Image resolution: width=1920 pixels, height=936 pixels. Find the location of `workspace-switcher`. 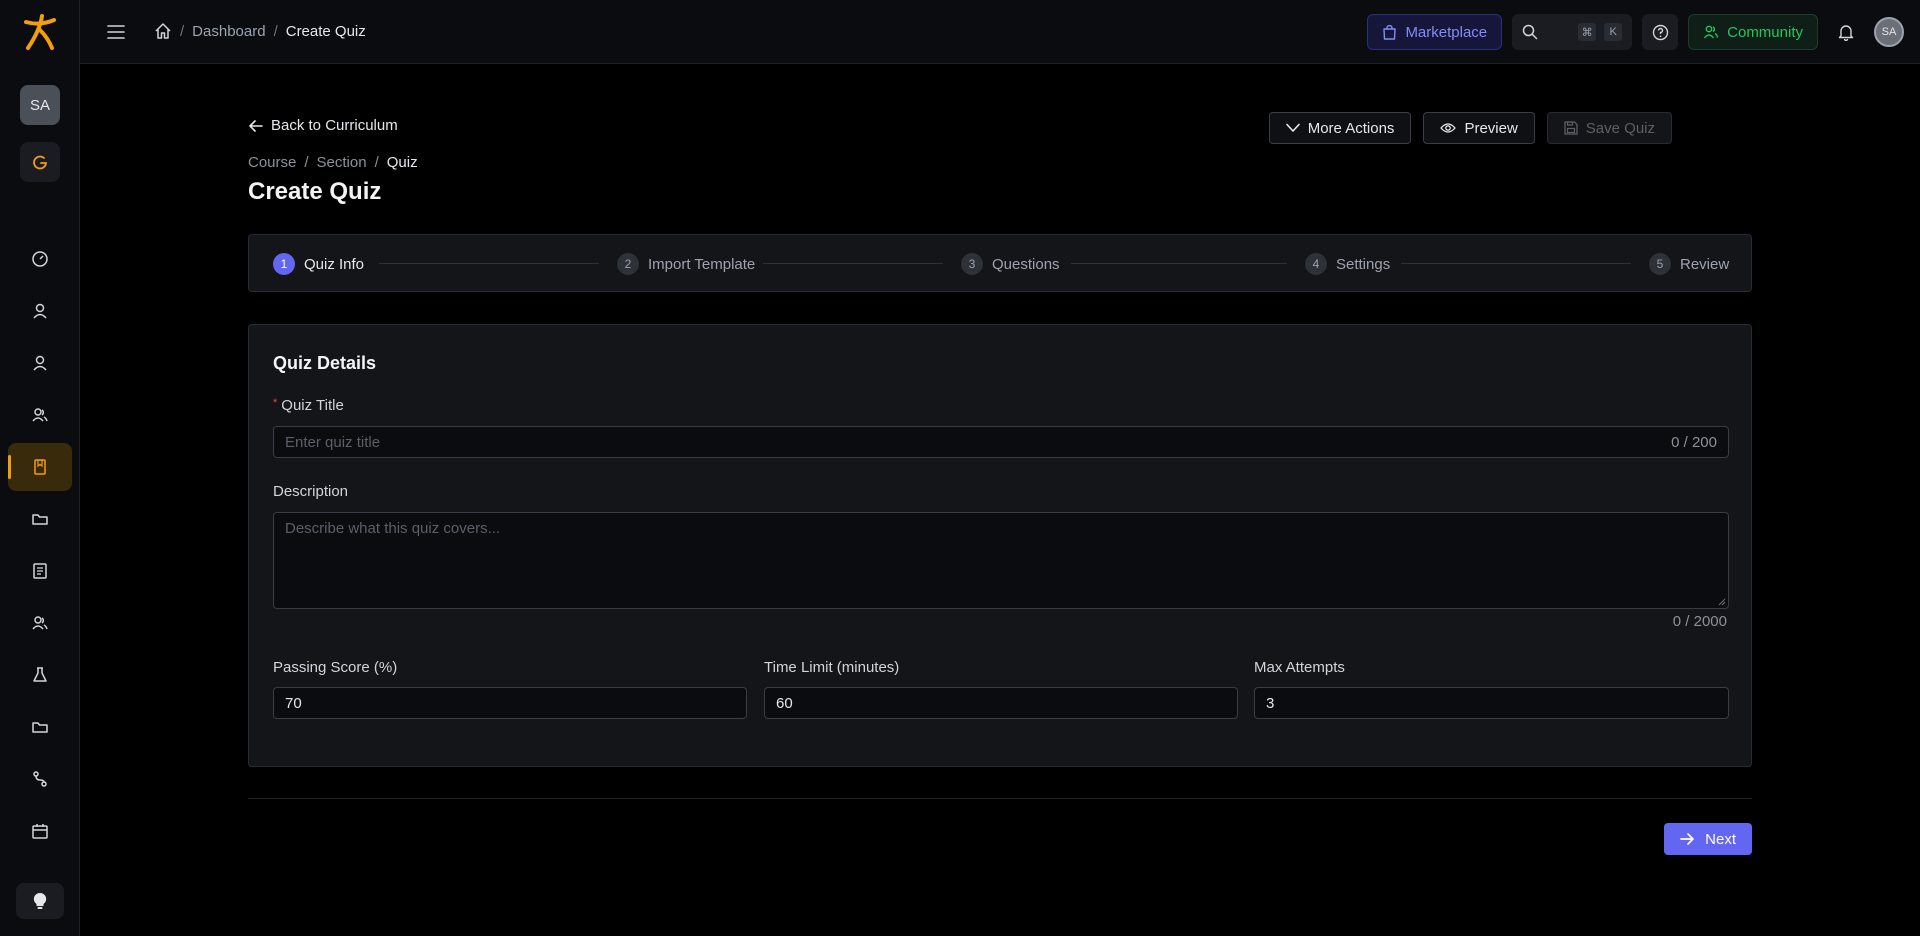

workspace-switcher is located at coordinates (40, 162).